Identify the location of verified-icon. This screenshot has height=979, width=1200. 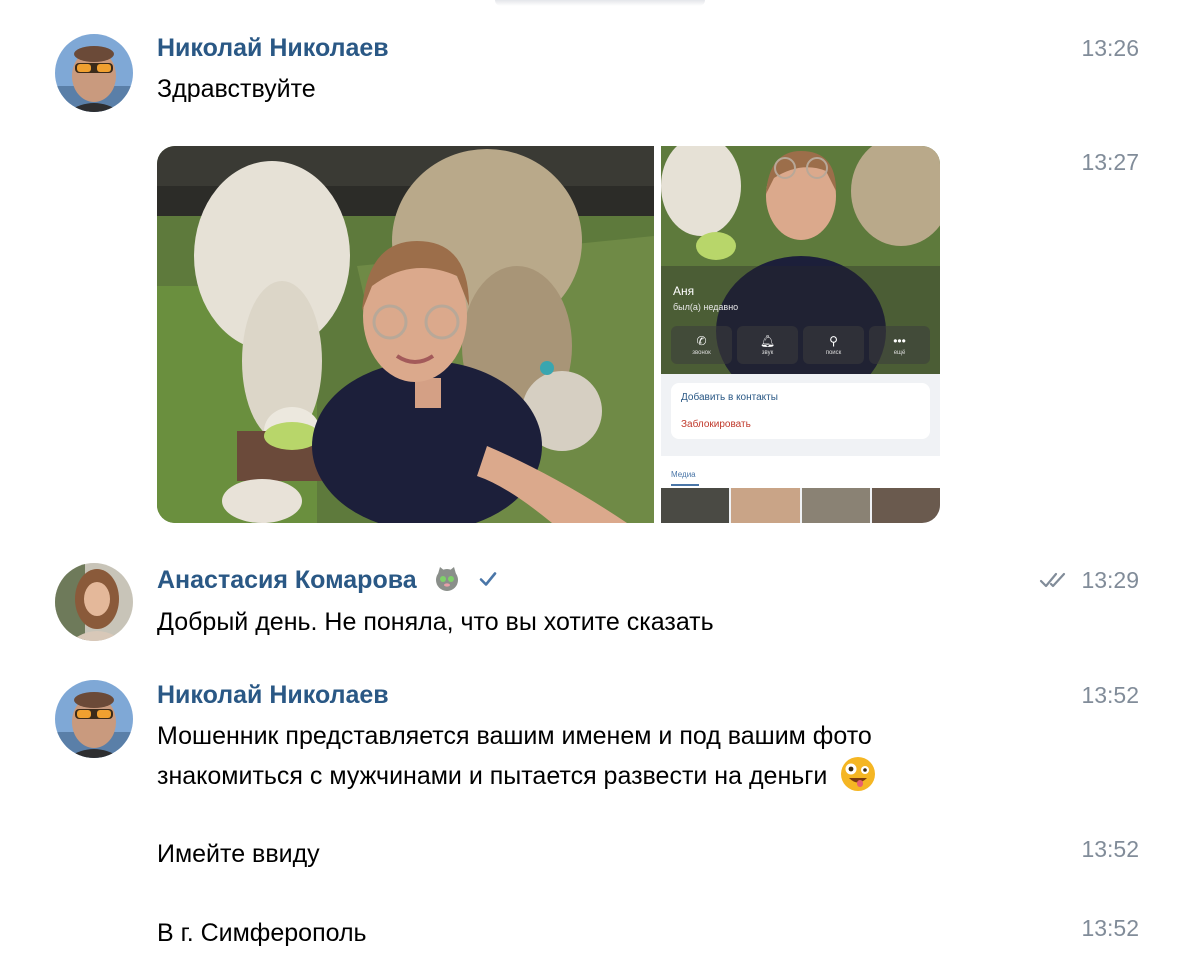
(487, 579).